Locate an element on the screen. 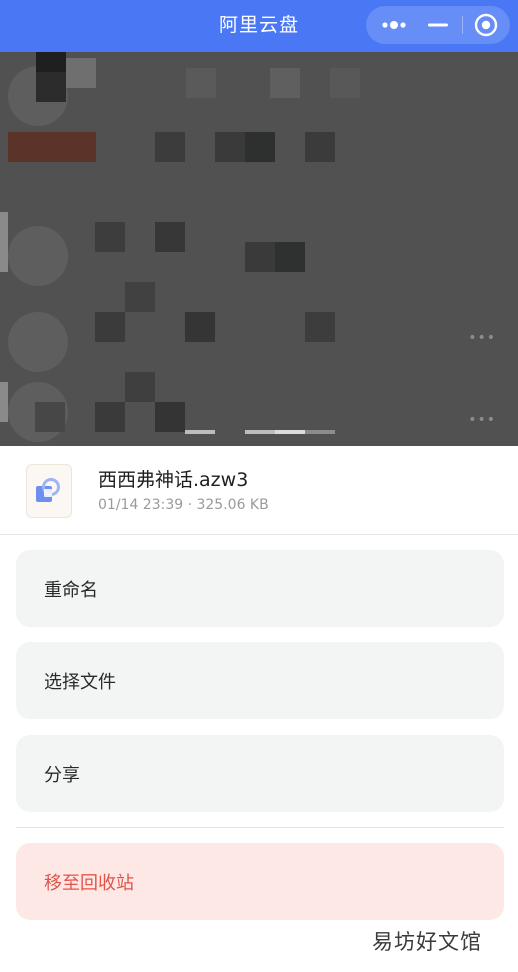 Image resolution: width=518 pixels, height=972 pixels. select-file-button: 选择文件 is located at coordinates (260, 680).